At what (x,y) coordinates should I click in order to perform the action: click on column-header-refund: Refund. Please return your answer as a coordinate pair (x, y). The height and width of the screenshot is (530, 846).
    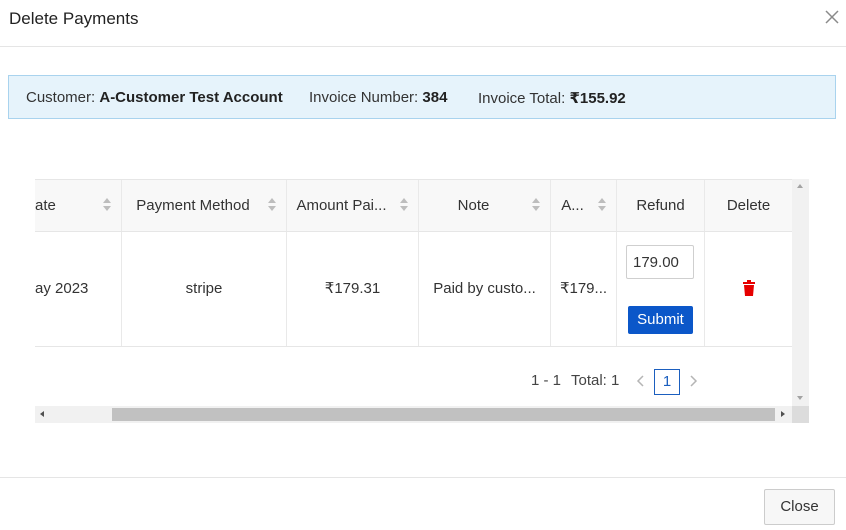
    Looking at the image, I should click on (661, 205).